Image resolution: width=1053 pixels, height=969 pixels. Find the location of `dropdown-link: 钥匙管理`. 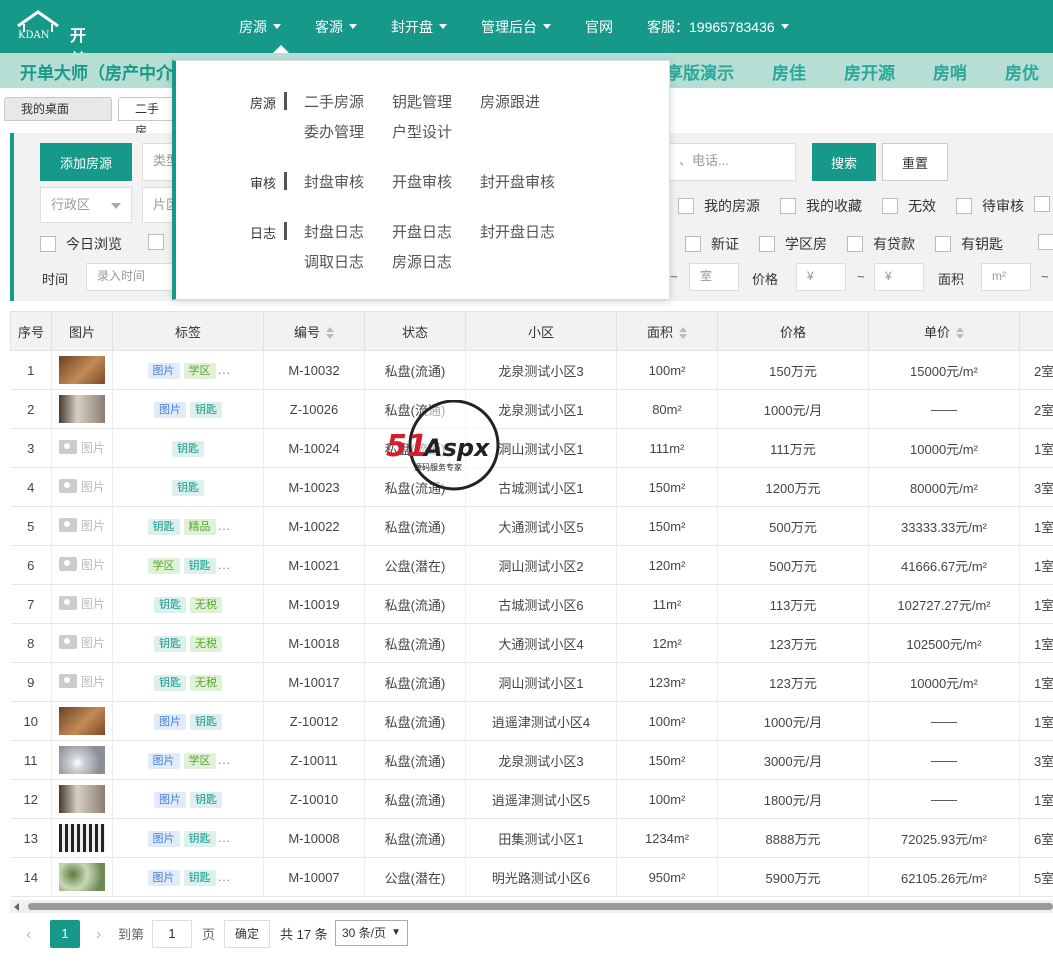

dropdown-link: 钥匙管理 is located at coordinates (422, 101).